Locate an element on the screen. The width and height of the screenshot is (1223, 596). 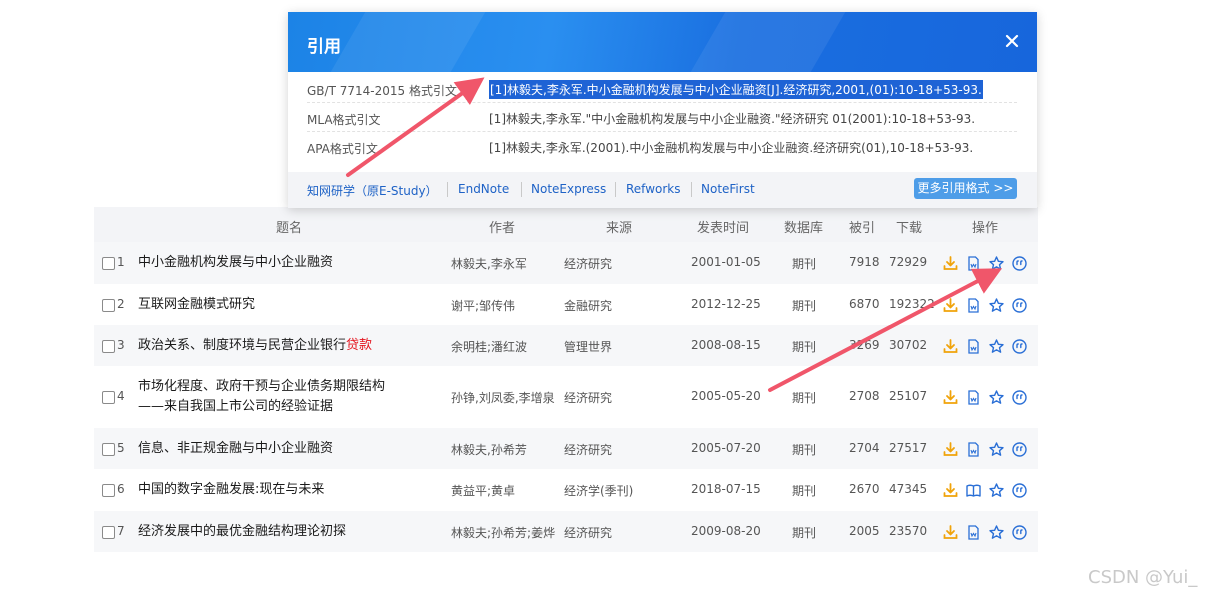
article-title-link: 经济发展中的最优金融结构理论初探 is located at coordinates (288, 532).